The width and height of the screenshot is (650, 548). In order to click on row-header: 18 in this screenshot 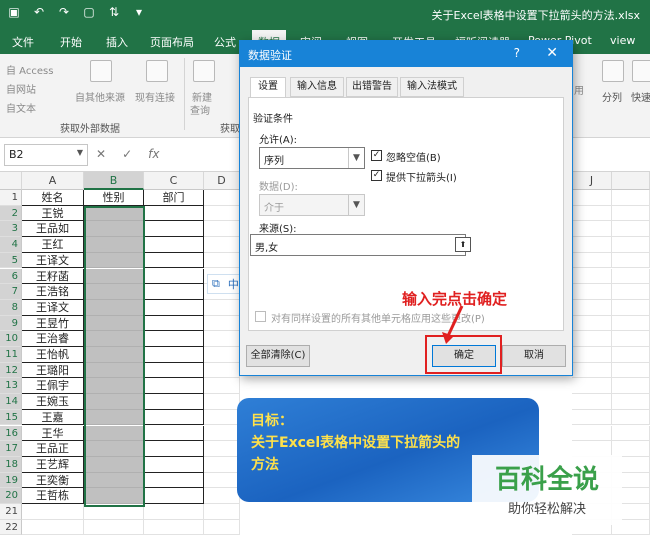, I will do `click(11, 464)`.